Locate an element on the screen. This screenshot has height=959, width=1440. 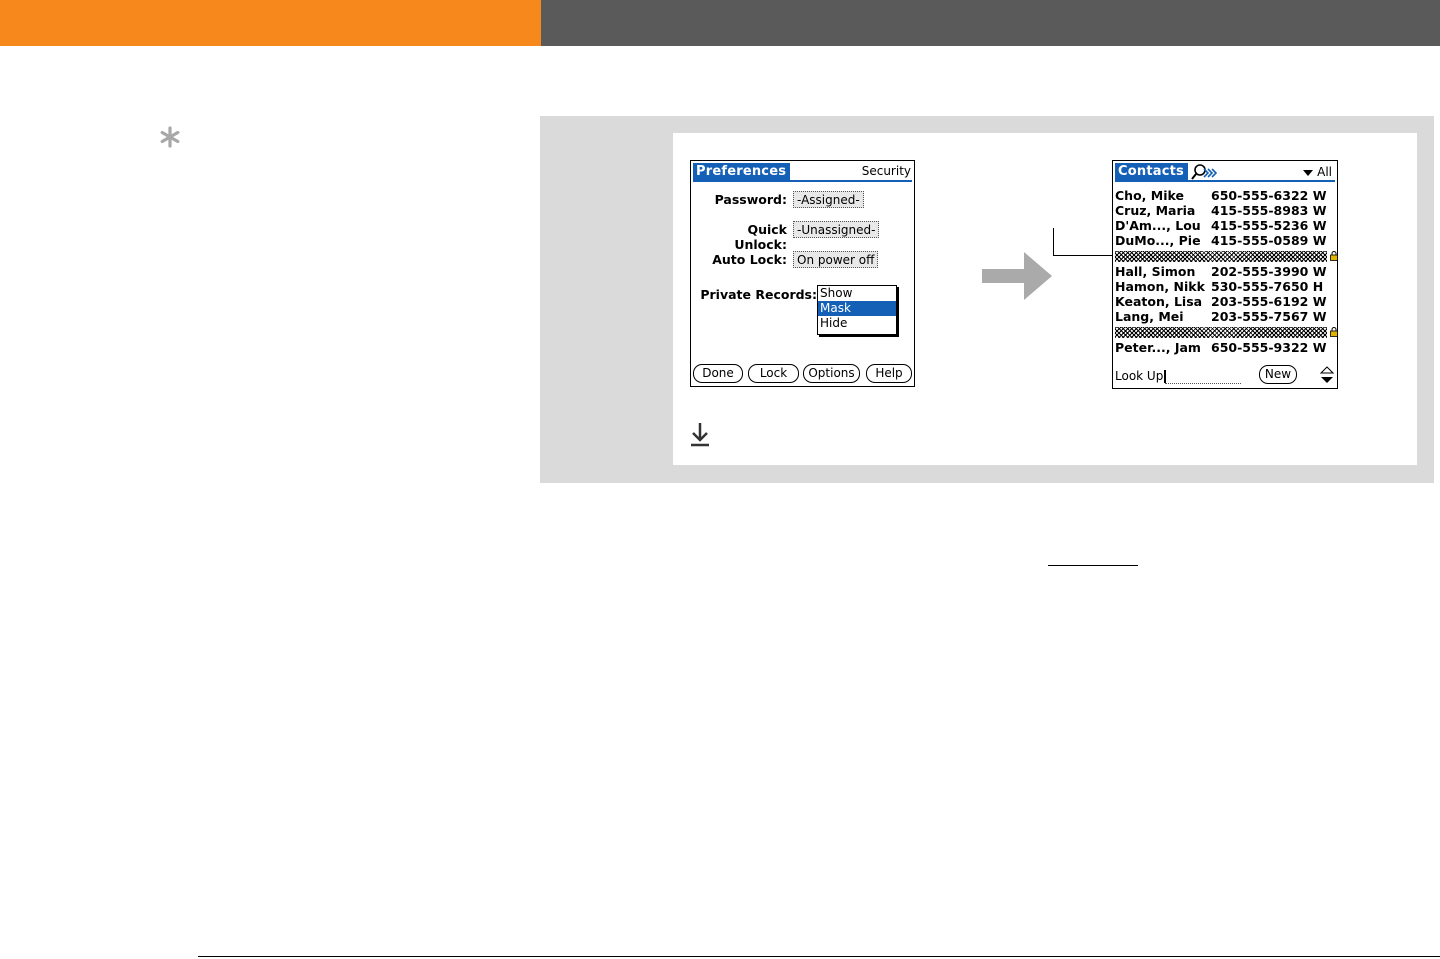
contact-row: Cho, Mike 650-555-6322 W is located at coordinates (1225, 195).